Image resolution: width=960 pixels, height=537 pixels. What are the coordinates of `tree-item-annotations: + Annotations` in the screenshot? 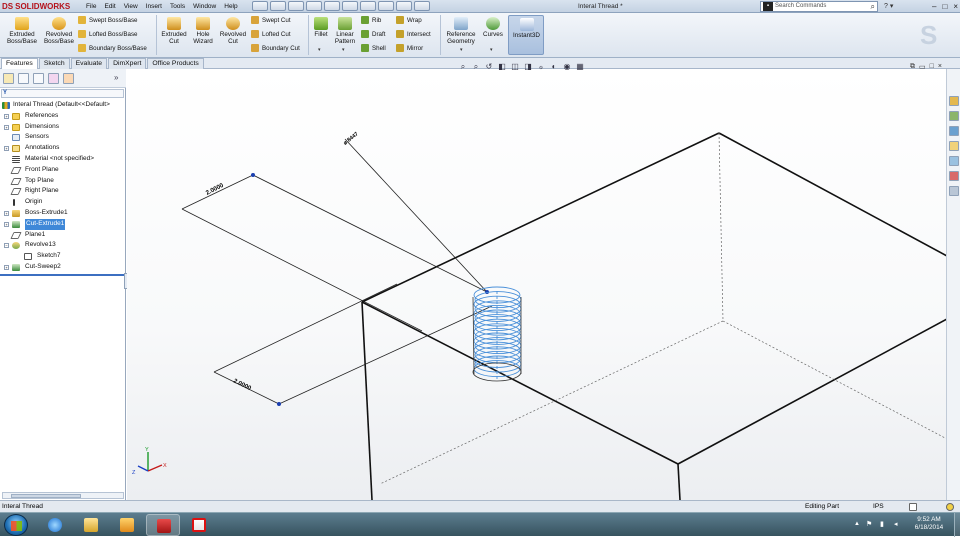 It's located at (63, 148).